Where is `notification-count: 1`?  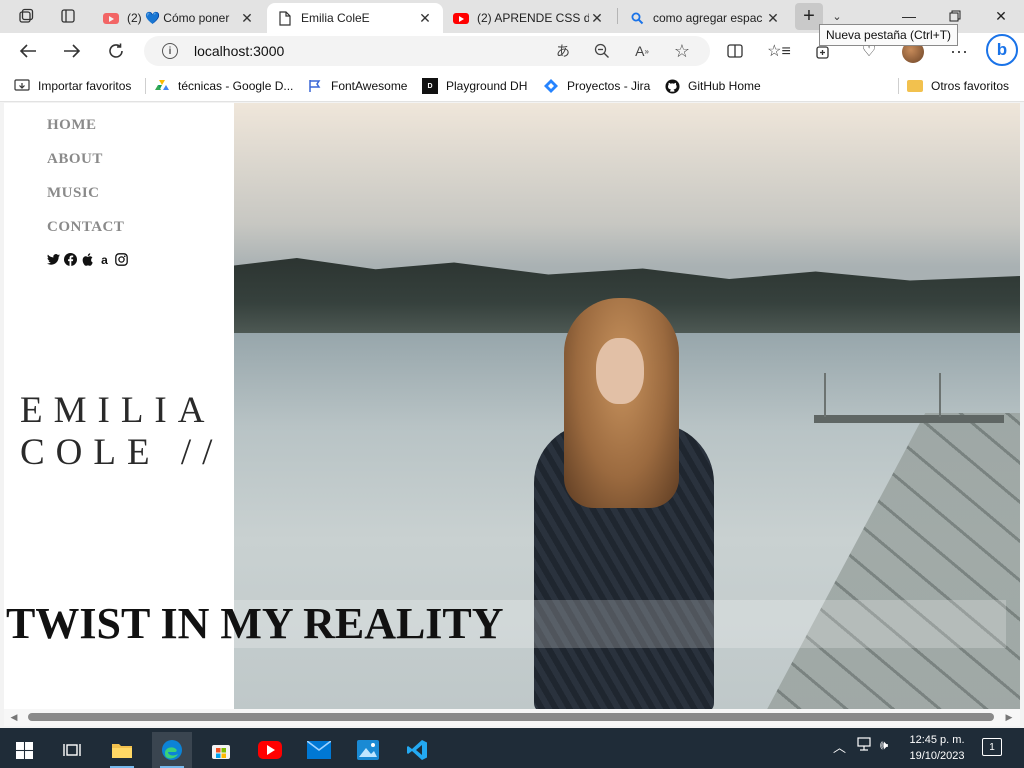
notification-count: 1 is located at coordinates (992, 747).